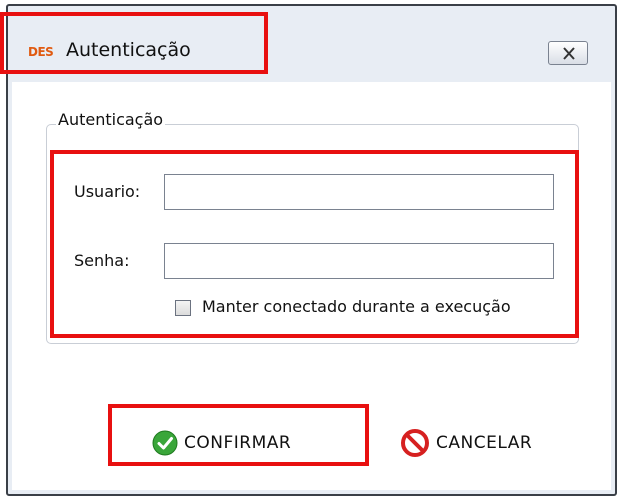 Image resolution: width=623 pixels, height=500 pixels. I want to click on user-label: Usuario:, so click(107, 191).